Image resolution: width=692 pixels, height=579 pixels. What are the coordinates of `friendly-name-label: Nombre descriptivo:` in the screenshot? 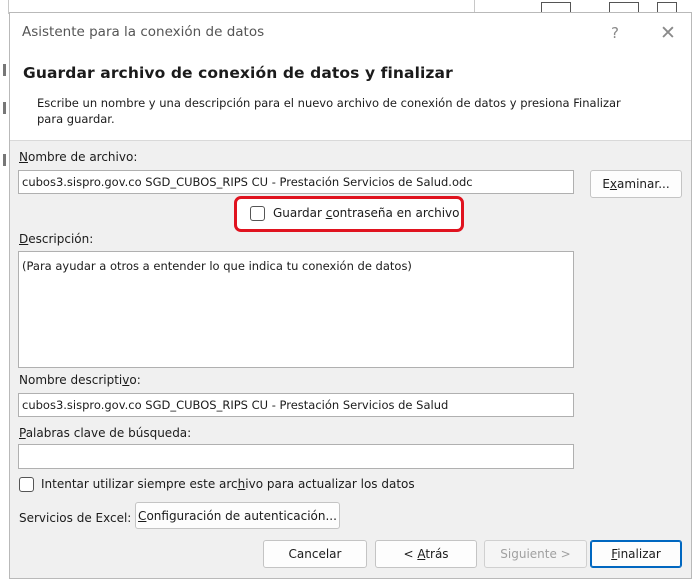 It's located at (80, 380).